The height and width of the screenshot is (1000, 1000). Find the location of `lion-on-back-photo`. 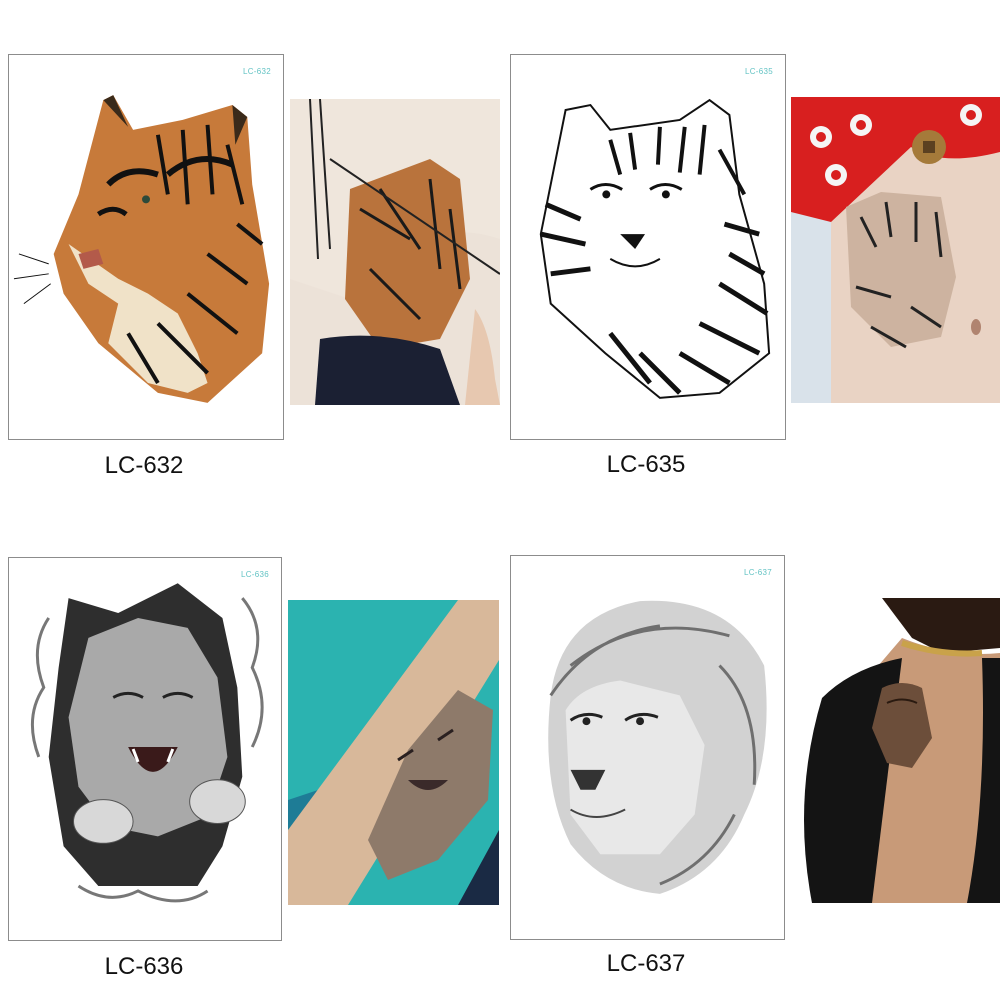

lion-on-back-photo is located at coordinates (896, 750).